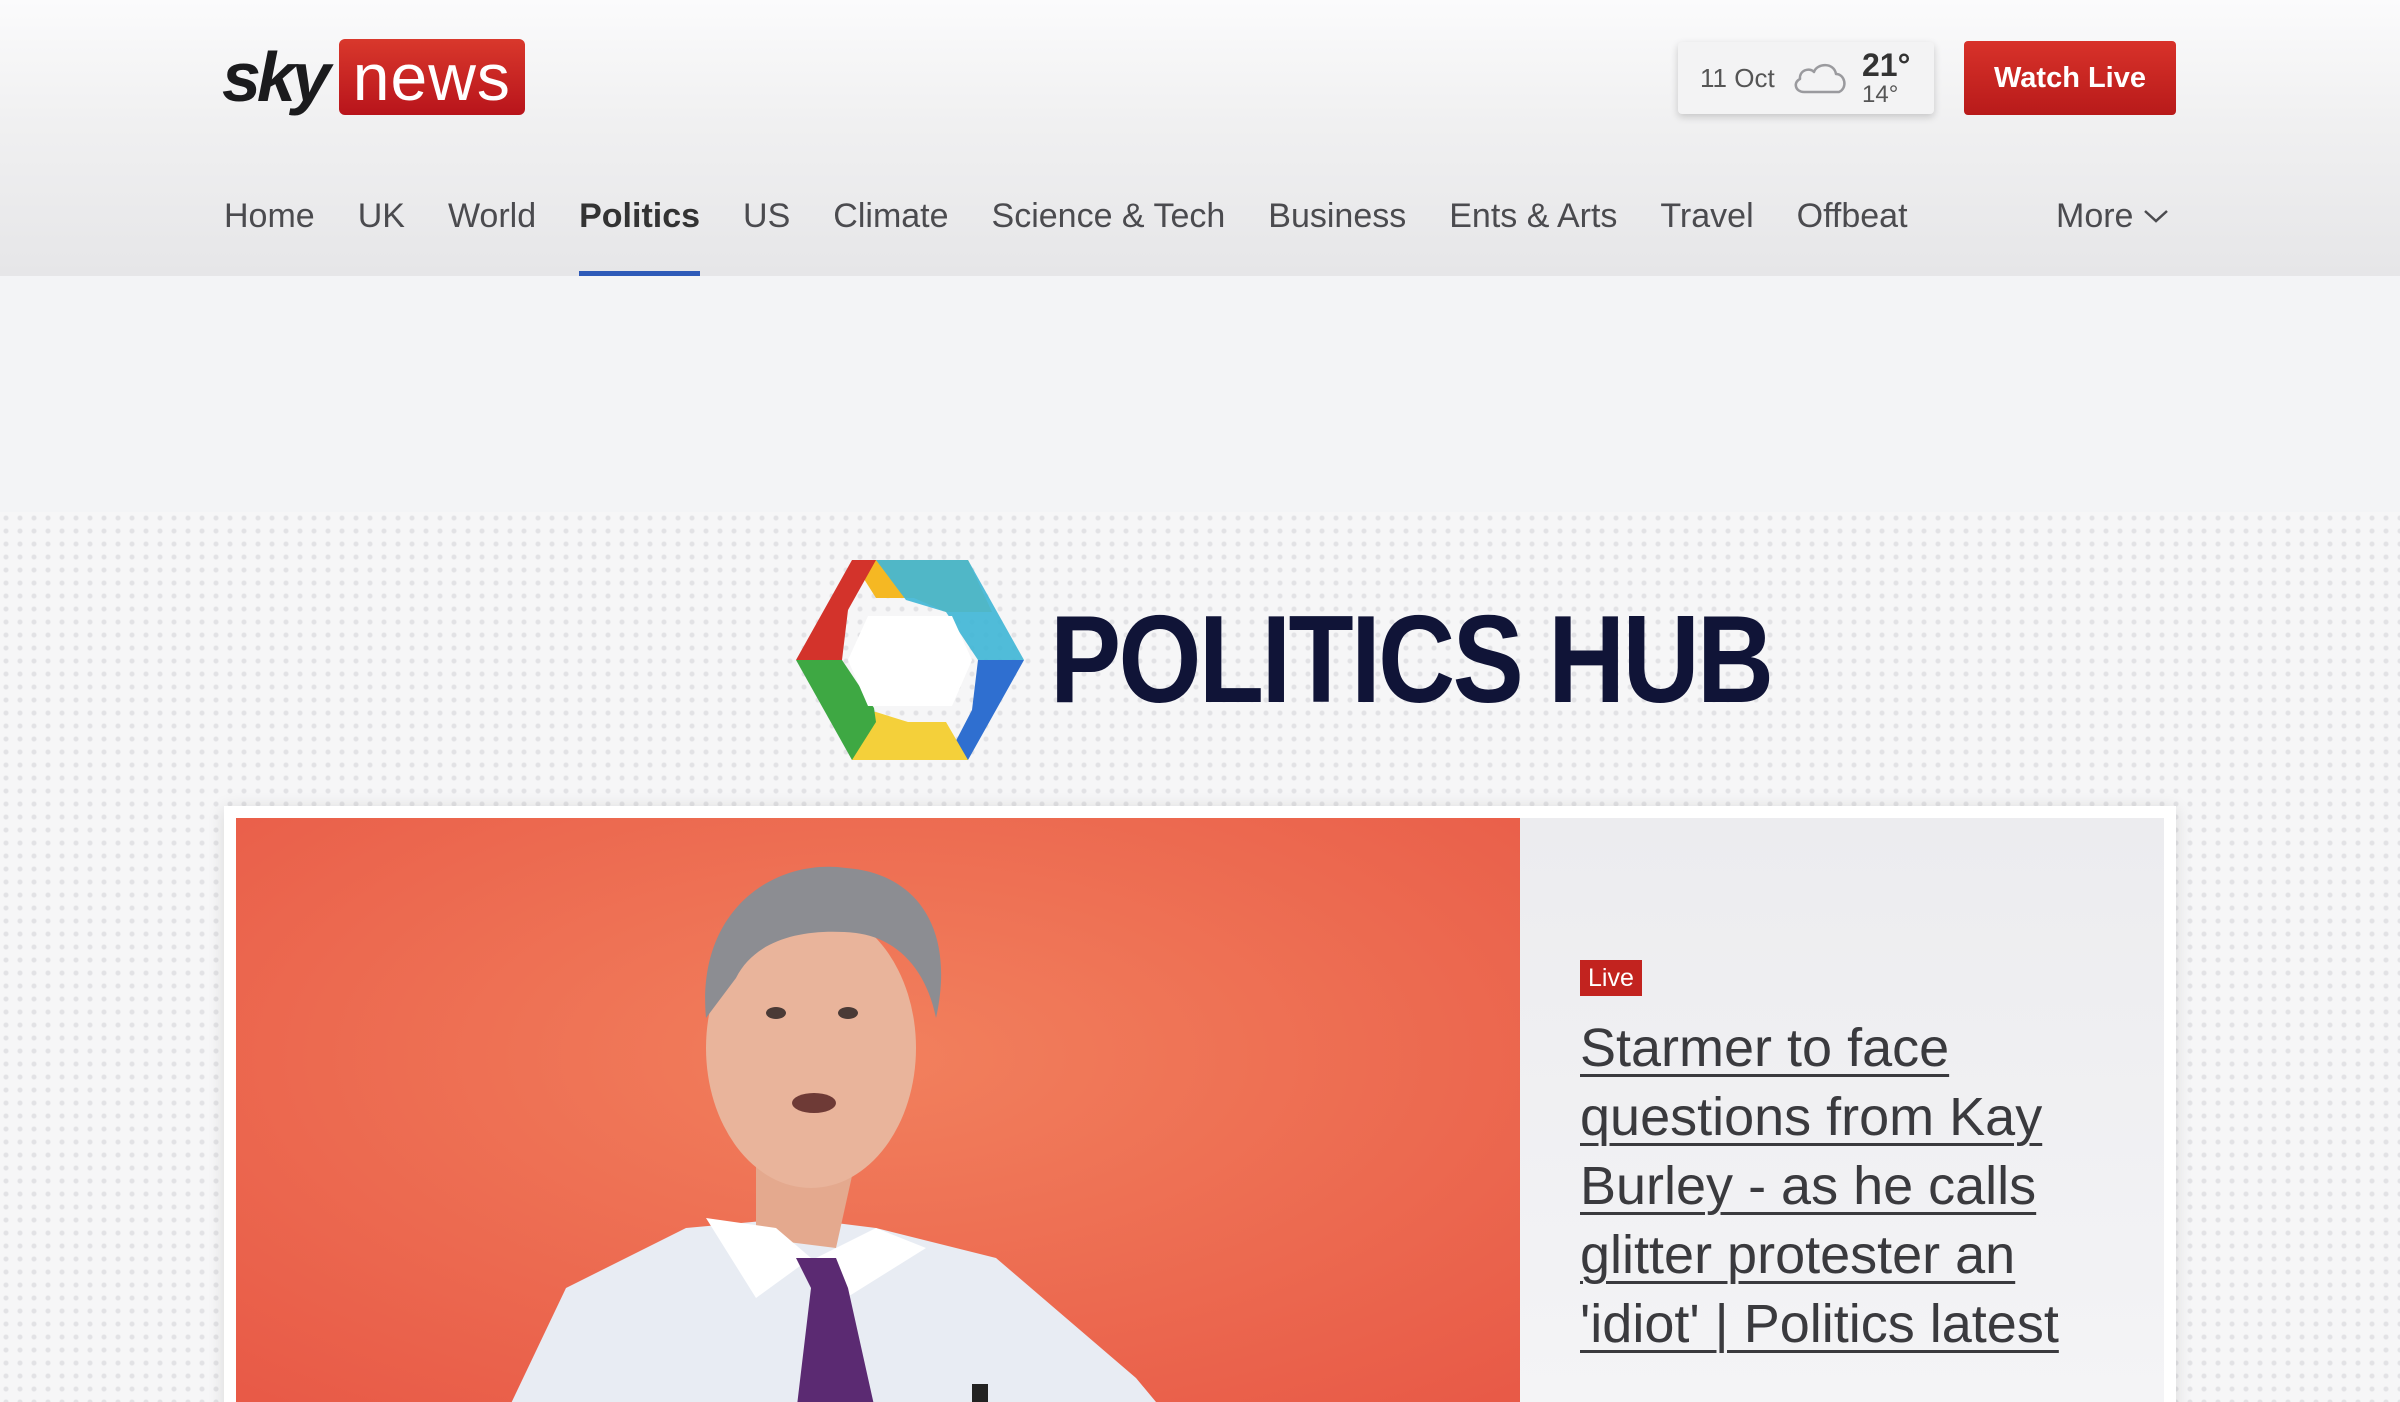 The height and width of the screenshot is (1402, 2400). What do you see at coordinates (1737, 77) in the screenshot?
I see `weather-date: 11 Oct` at bounding box center [1737, 77].